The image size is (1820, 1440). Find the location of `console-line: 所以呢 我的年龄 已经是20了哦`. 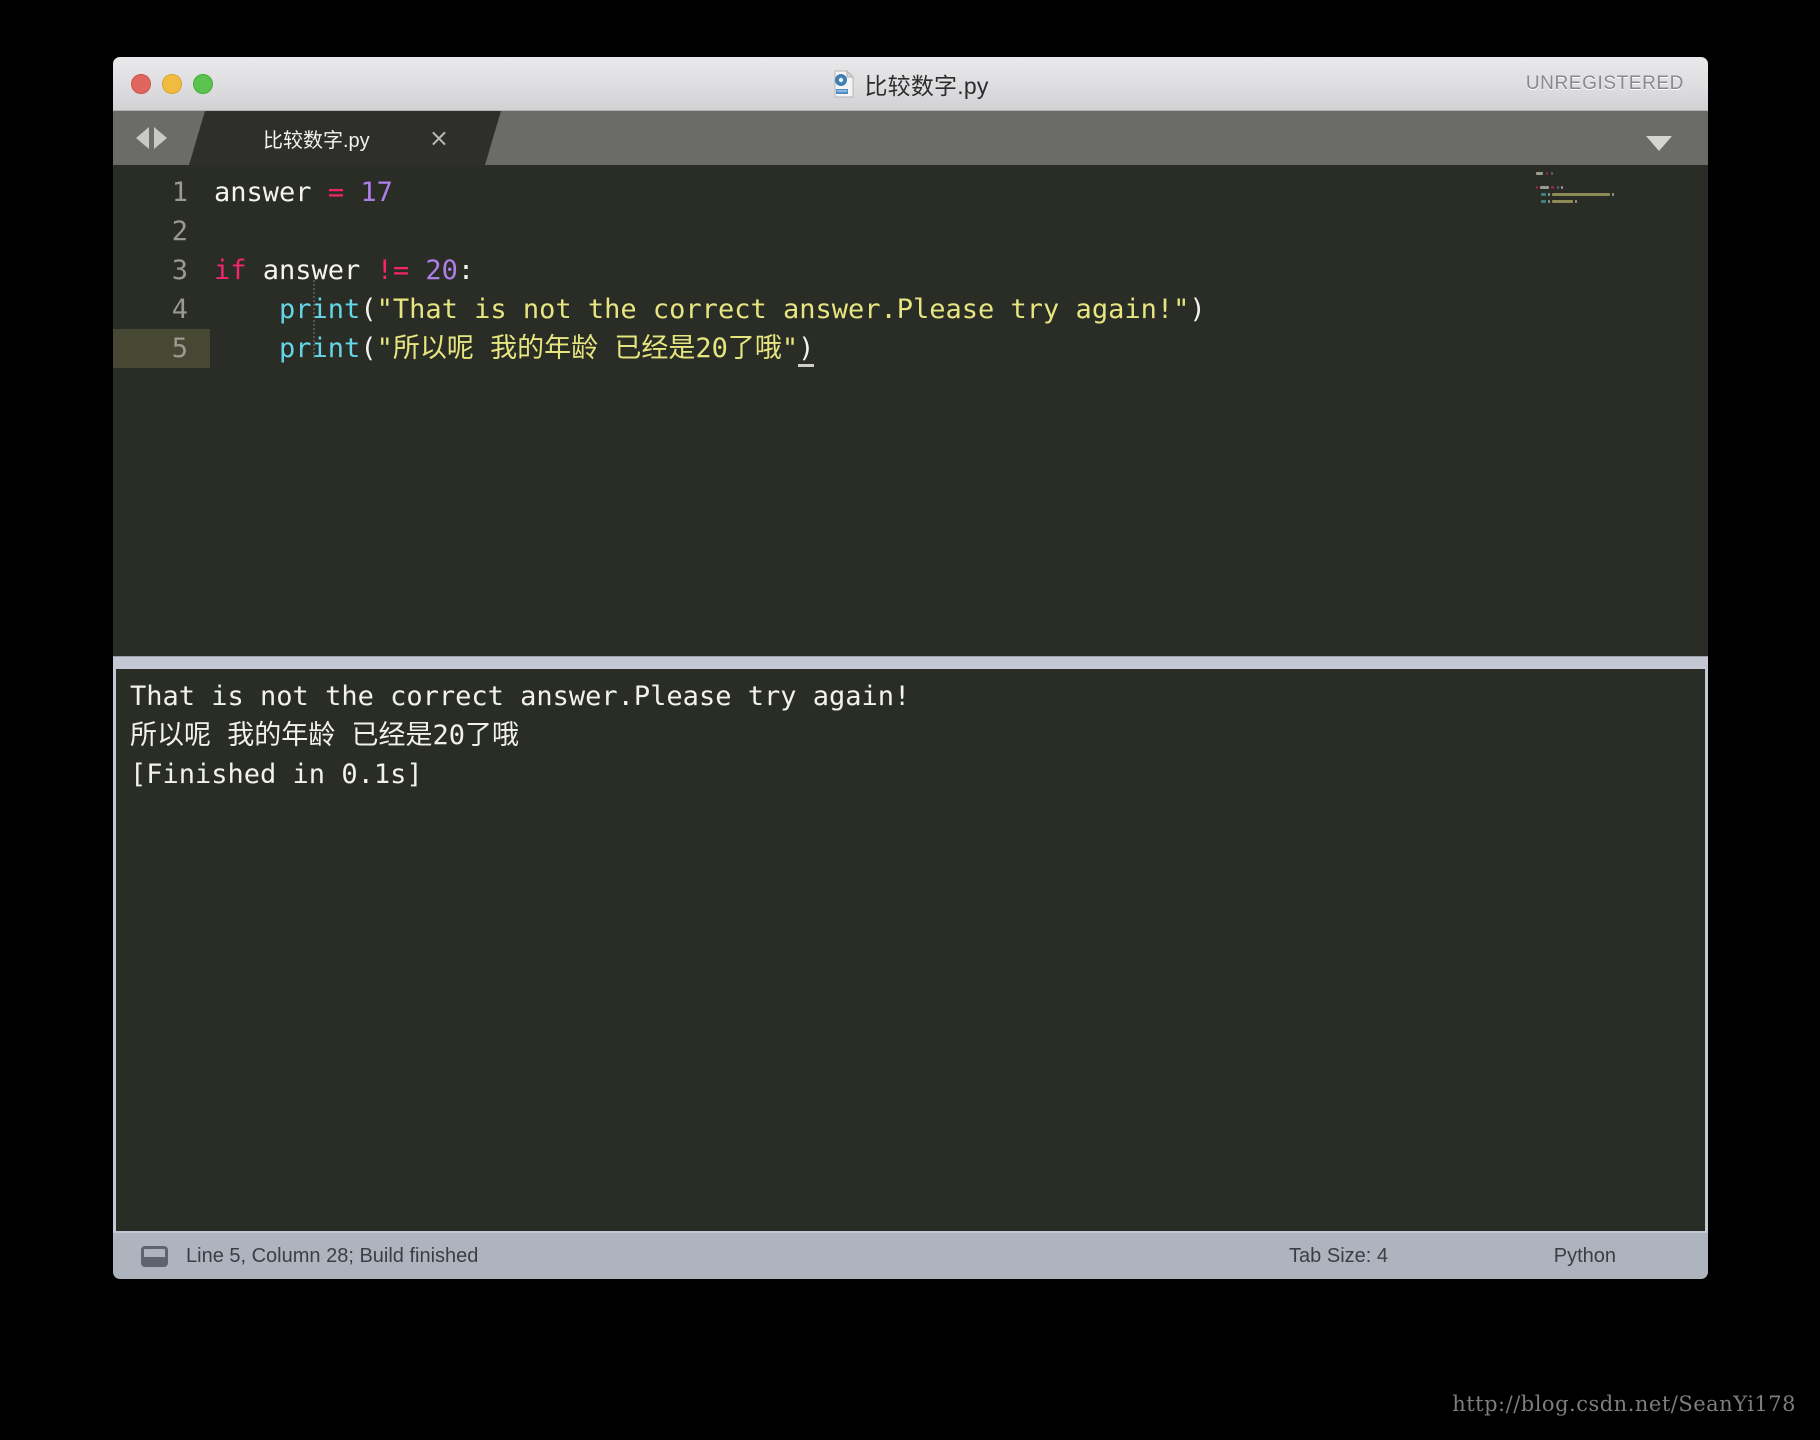

console-line: 所以呢 我的年龄 已经是20了哦 is located at coordinates (325, 735).